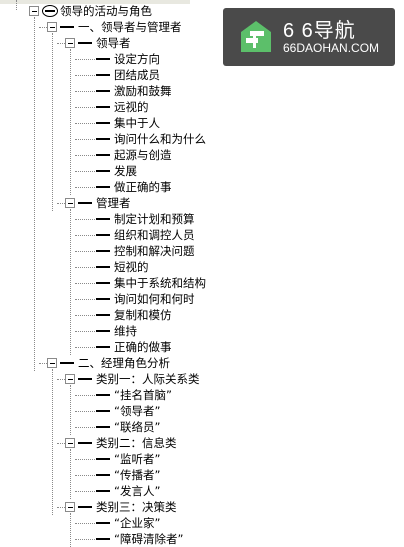  Describe the element at coordinates (113, 43) in the screenshot. I see `tree-node-section: 领导者` at that location.